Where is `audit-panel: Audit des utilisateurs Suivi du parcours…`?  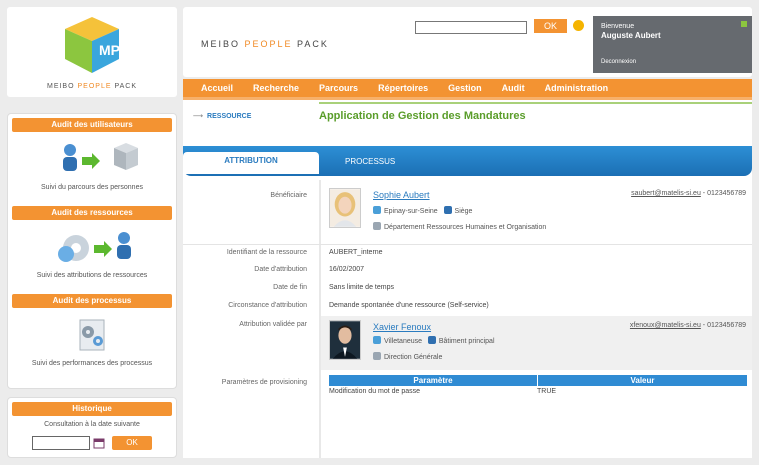
audit-panel: Audit des utilisateurs Suivi du parcours… is located at coordinates (92, 251).